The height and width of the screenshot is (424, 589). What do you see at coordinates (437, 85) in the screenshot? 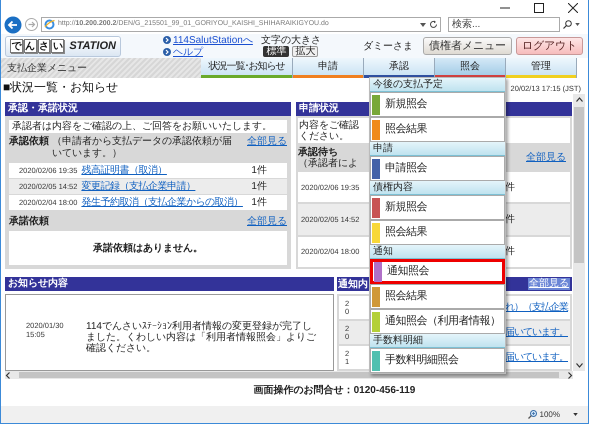
I see `menu-section-header: 今後の支払予定` at bounding box center [437, 85].